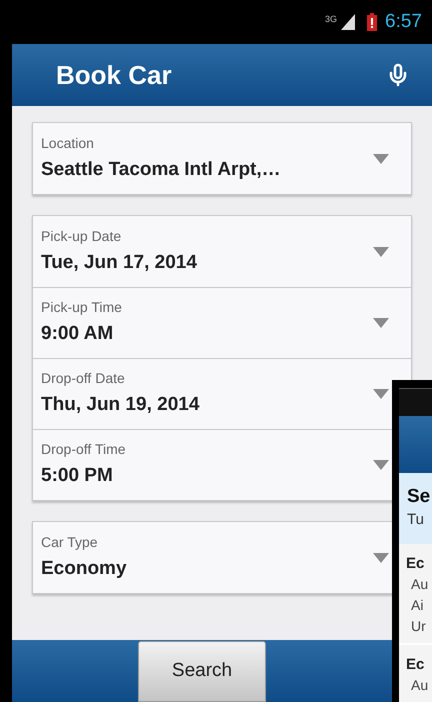  What do you see at coordinates (331, 19) in the screenshot?
I see `network-type: 3G` at bounding box center [331, 19].